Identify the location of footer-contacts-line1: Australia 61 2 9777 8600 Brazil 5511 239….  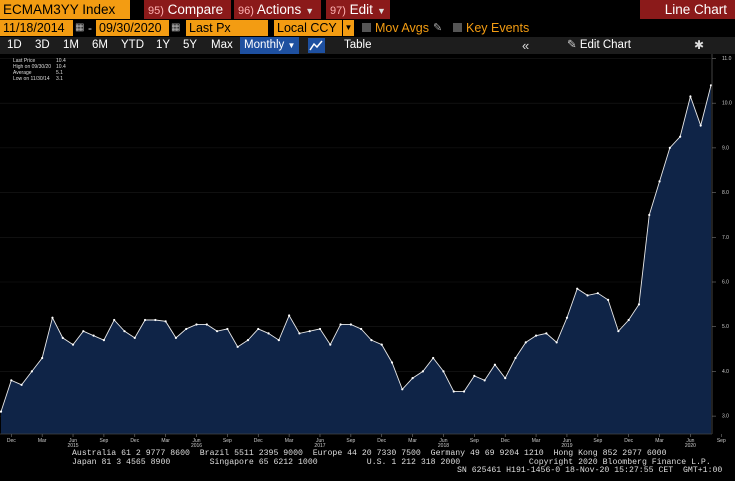
(369, 453).